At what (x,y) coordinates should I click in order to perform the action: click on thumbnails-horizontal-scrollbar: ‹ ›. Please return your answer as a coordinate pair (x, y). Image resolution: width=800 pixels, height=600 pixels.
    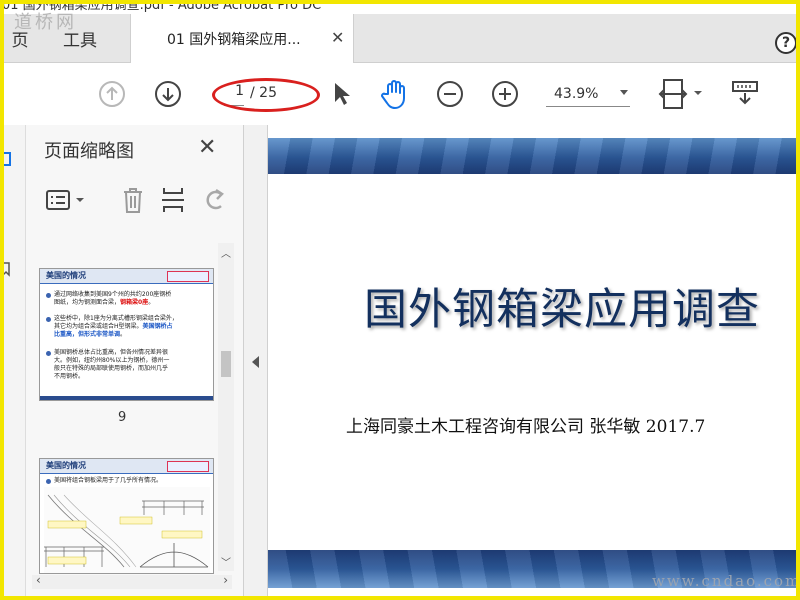
    Looking at the image, I should click on (132, 581).